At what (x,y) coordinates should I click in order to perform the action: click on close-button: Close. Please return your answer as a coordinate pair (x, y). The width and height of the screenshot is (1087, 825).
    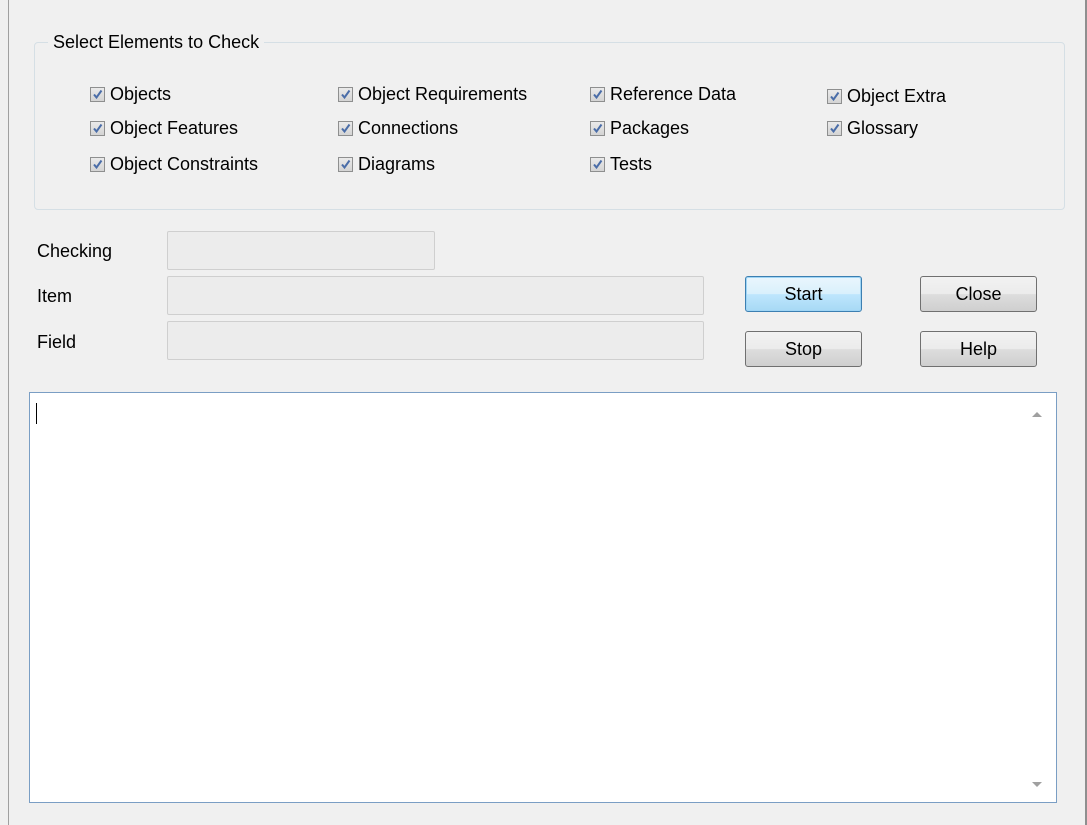
    Looking at the image, I should click on (978, 294).